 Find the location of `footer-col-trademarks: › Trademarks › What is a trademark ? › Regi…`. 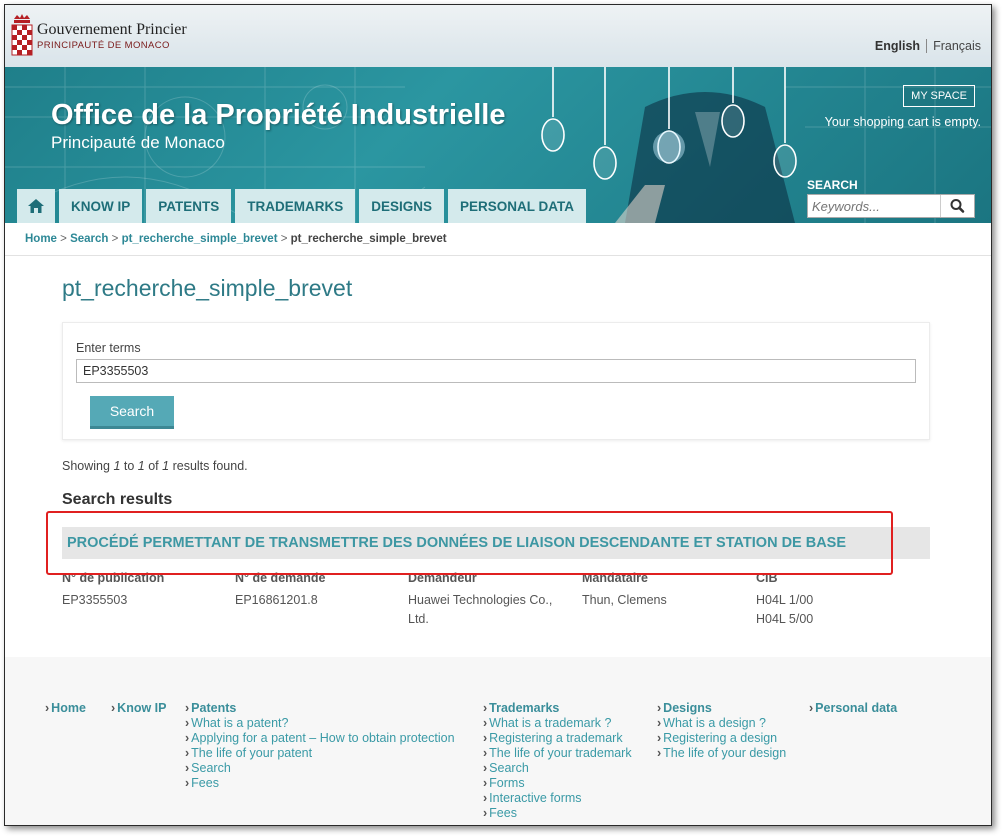

footer-col-trademarks: › Trademarks › What is a trademark ? › Regi… is located at coordinates (557, 760).